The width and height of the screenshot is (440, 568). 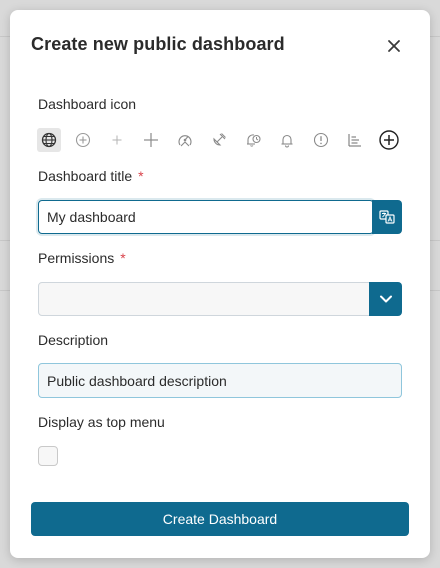 I want to click on icon-option-bar-chart, so click(x=355, y=140).